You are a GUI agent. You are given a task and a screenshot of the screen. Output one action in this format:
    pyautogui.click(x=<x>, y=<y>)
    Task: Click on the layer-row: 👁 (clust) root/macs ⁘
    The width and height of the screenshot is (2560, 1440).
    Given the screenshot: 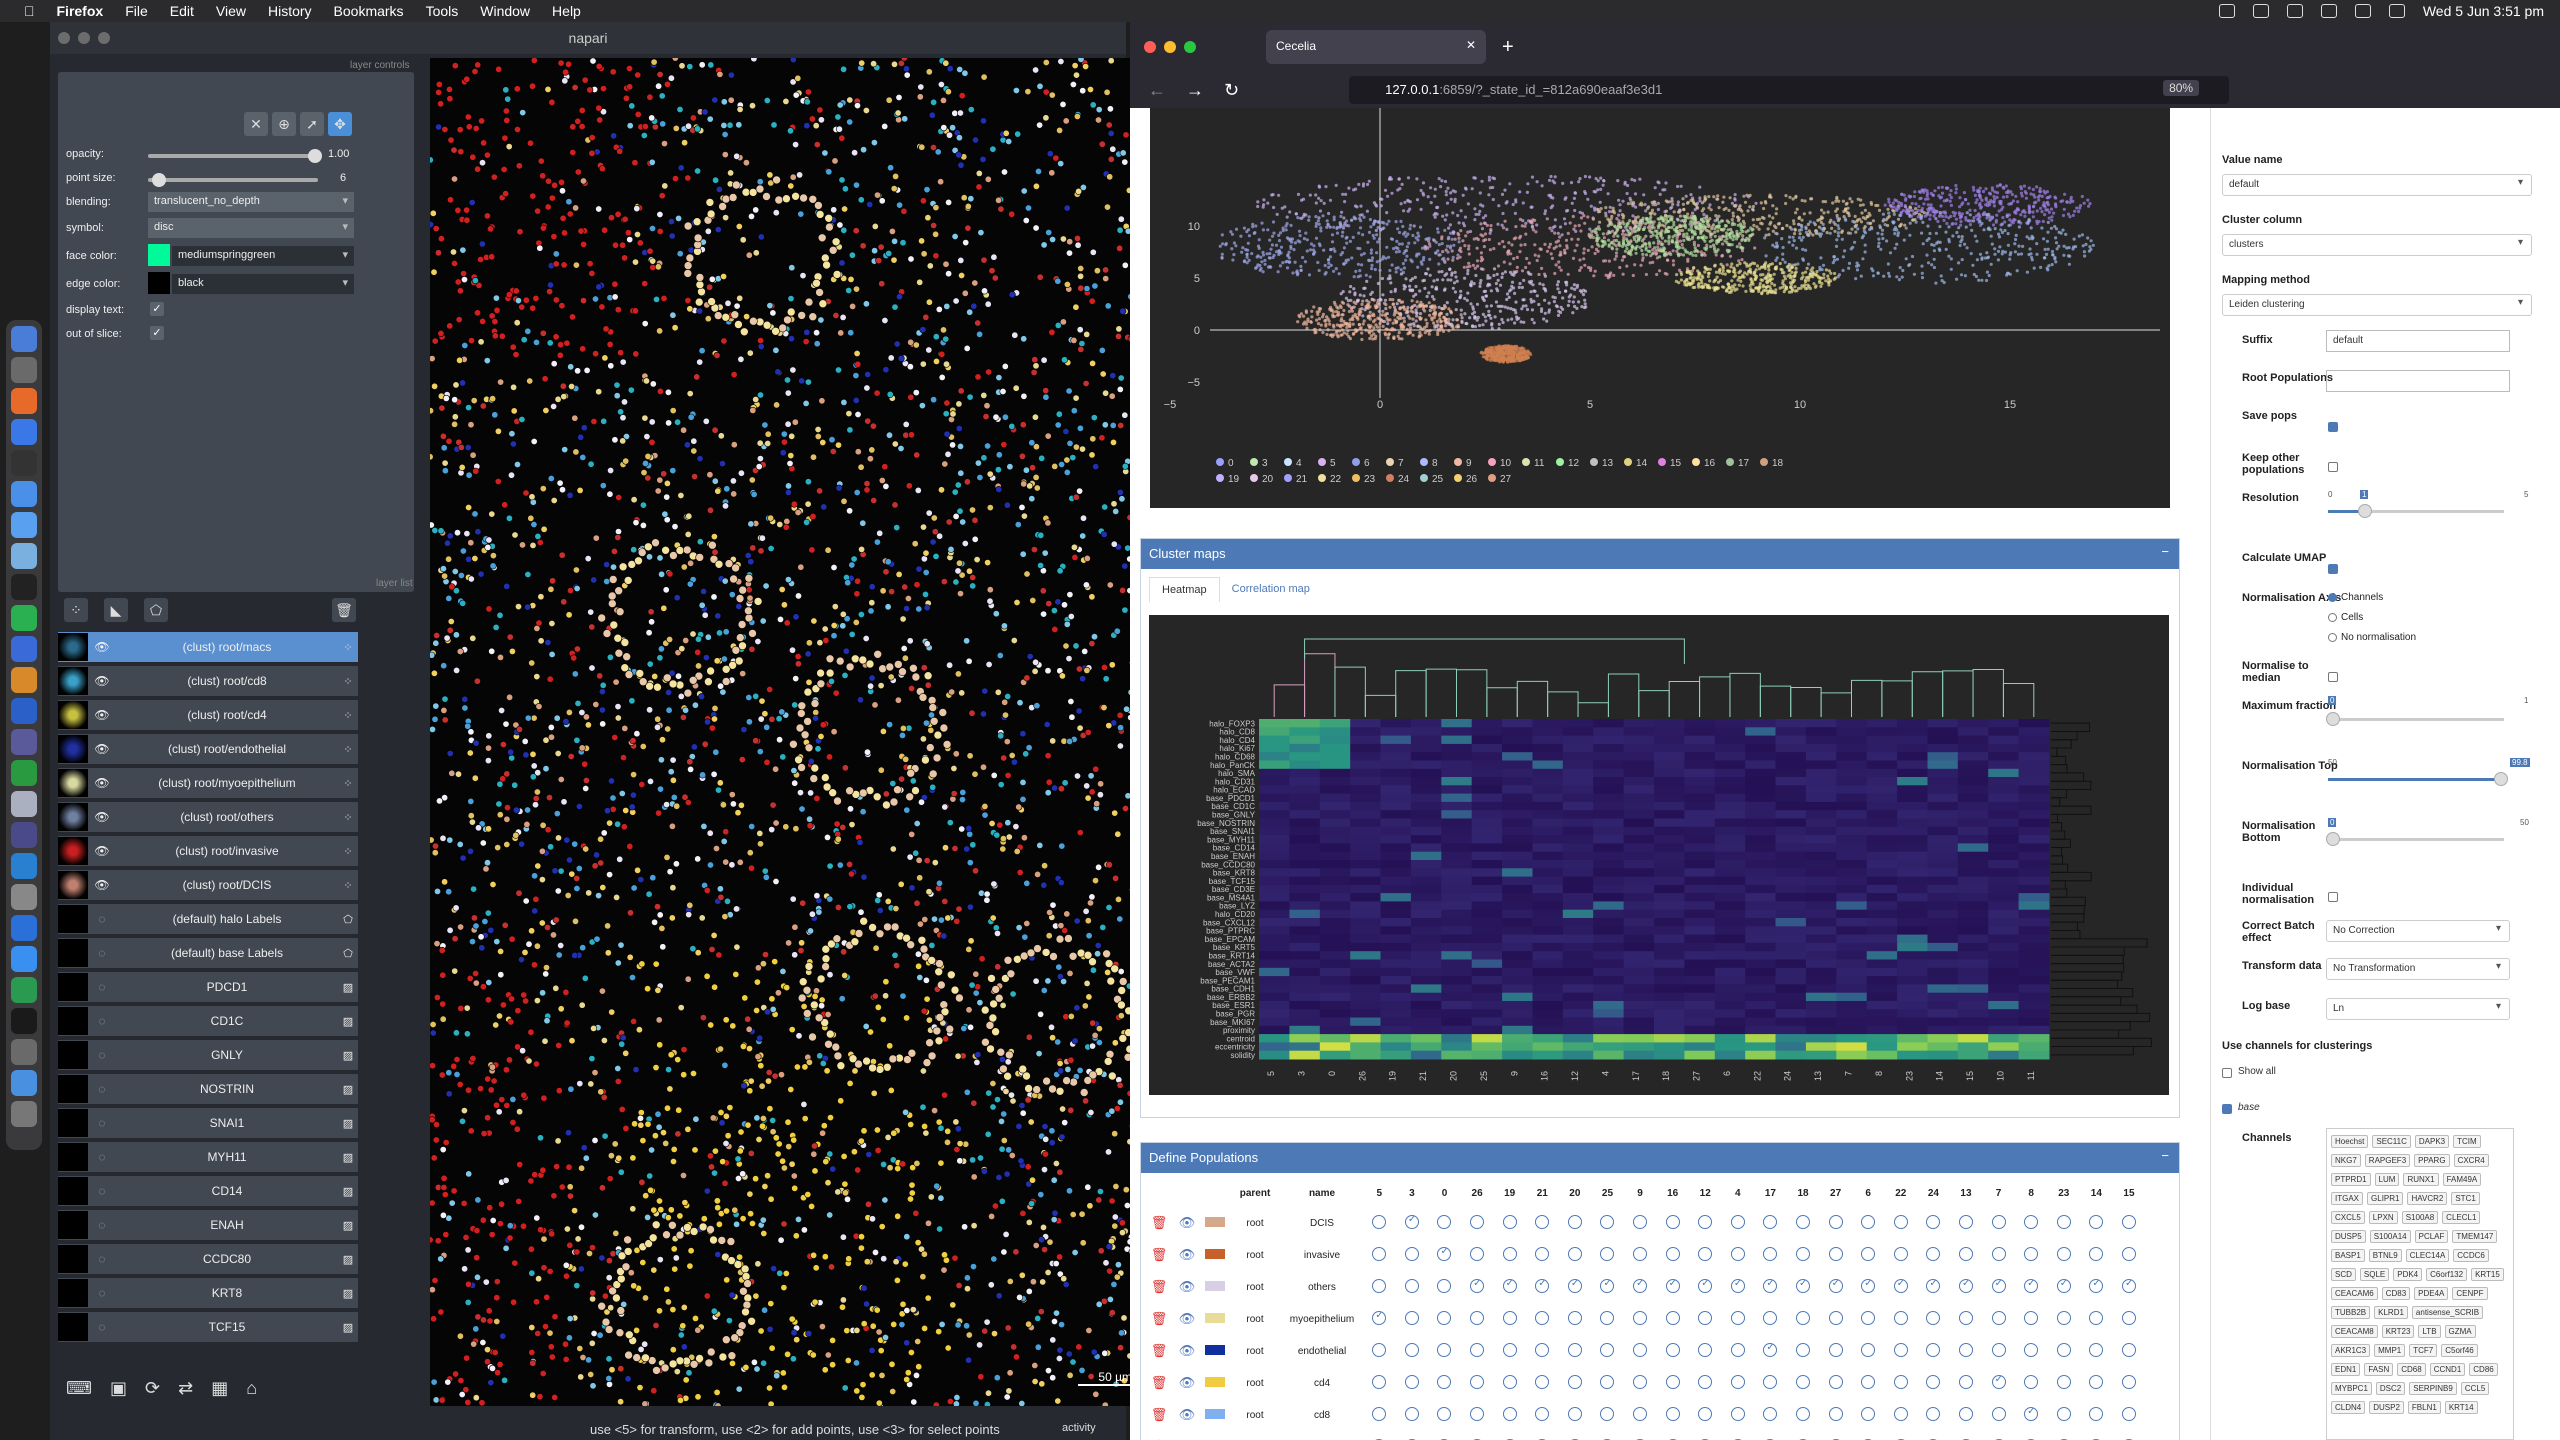 What is the action you would take?
    pyautogui.click(x=208, y=647)
    